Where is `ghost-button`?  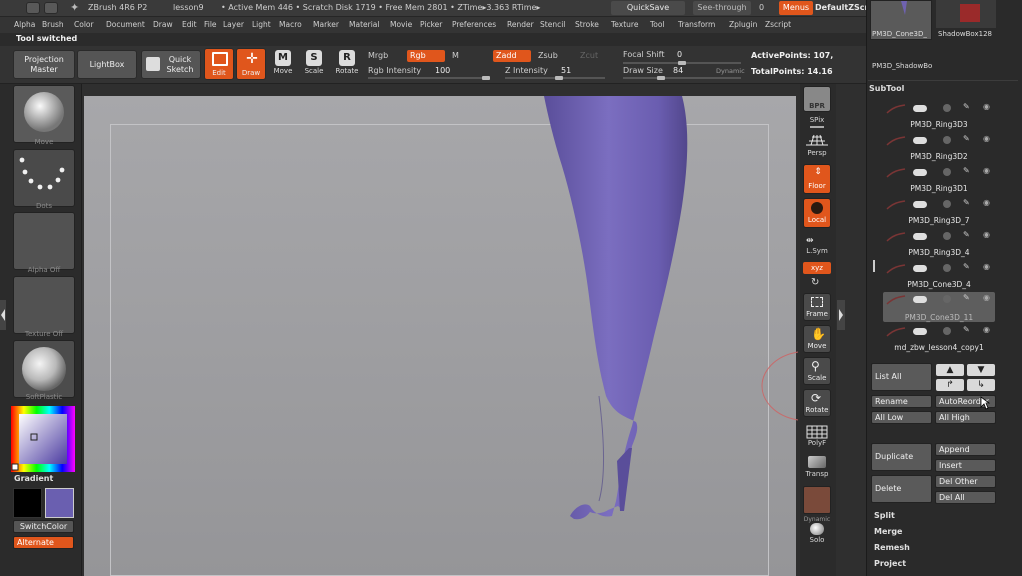 ghost-button is located at coordinates (817, 500).